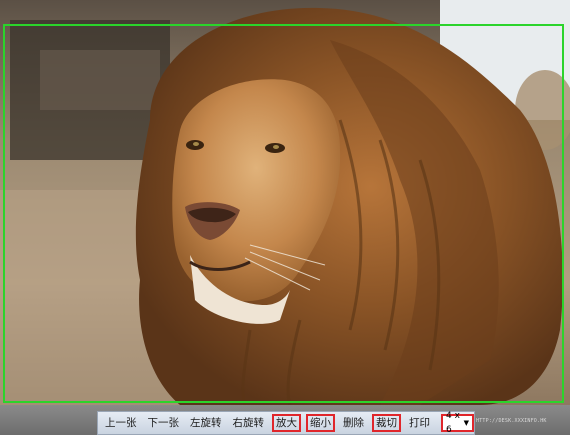  What do you see at coordinates (419, 423) in the screenshot?
I see `print-button: 打印` at bounding box center [419, 423].